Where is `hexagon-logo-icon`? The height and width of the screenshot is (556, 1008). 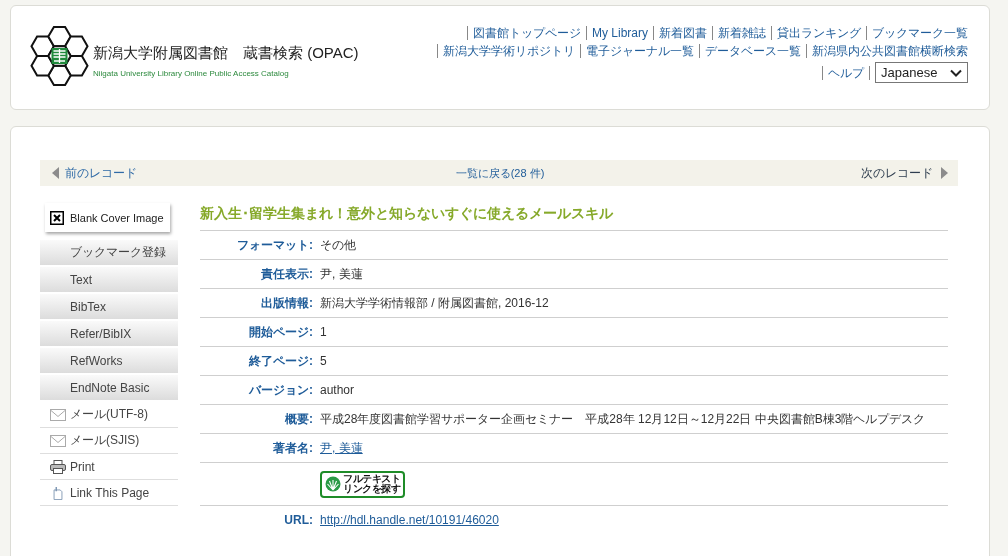
hexagon-logo-icon is located at coordinates (59, 56).